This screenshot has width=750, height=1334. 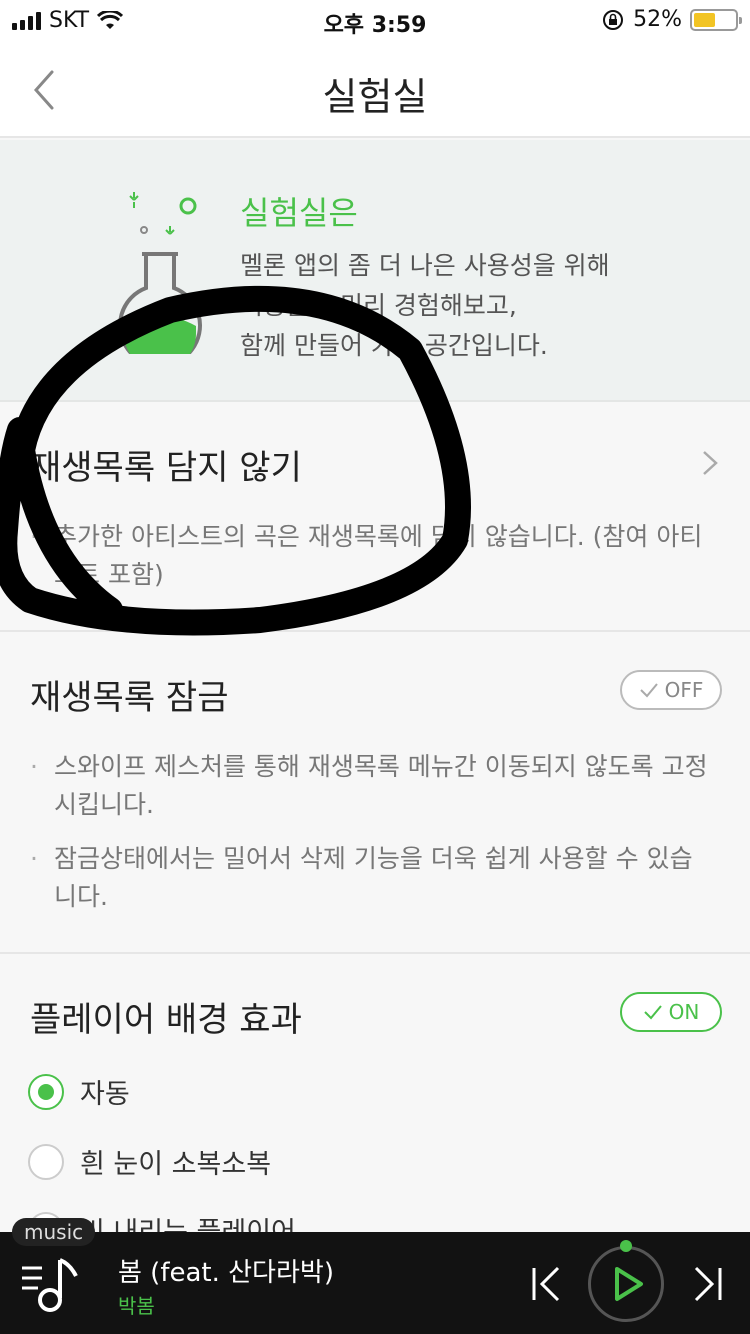 I want to click on option-label: 흰 눈이 소복소복, so click(x=176, y=1164).